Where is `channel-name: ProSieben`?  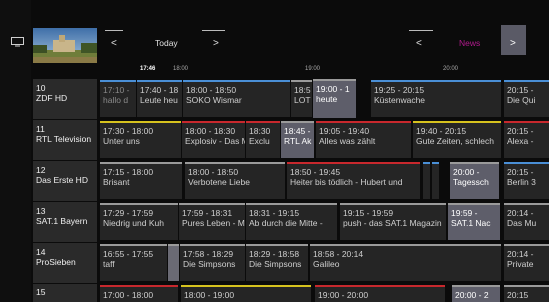 channel-name: ProSieben is located at coordinates (56, 262).